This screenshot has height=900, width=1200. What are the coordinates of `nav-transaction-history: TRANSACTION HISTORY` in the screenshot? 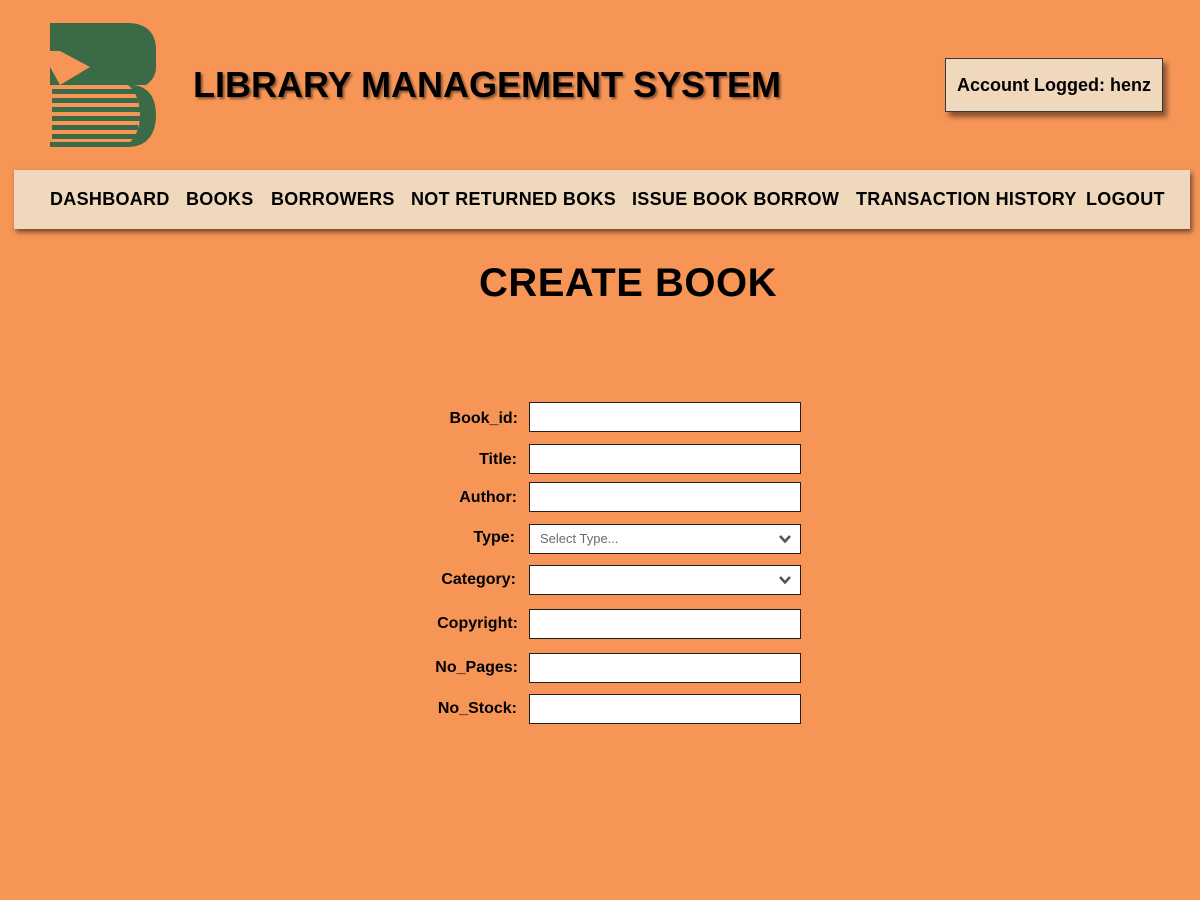 It's located at (966, 199).